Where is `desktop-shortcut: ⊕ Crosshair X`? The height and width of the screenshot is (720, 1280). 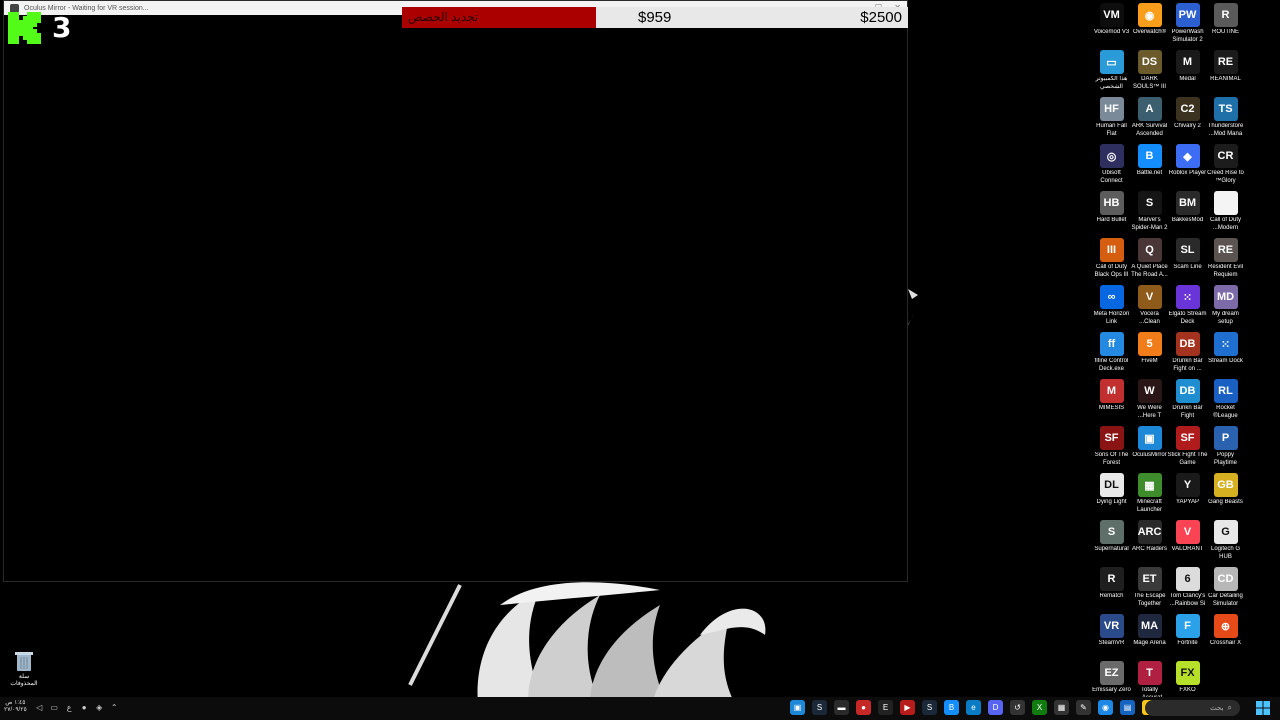
desktop-shortcut: ⊕ Crosshair X is located at coordinates (1225, 634).